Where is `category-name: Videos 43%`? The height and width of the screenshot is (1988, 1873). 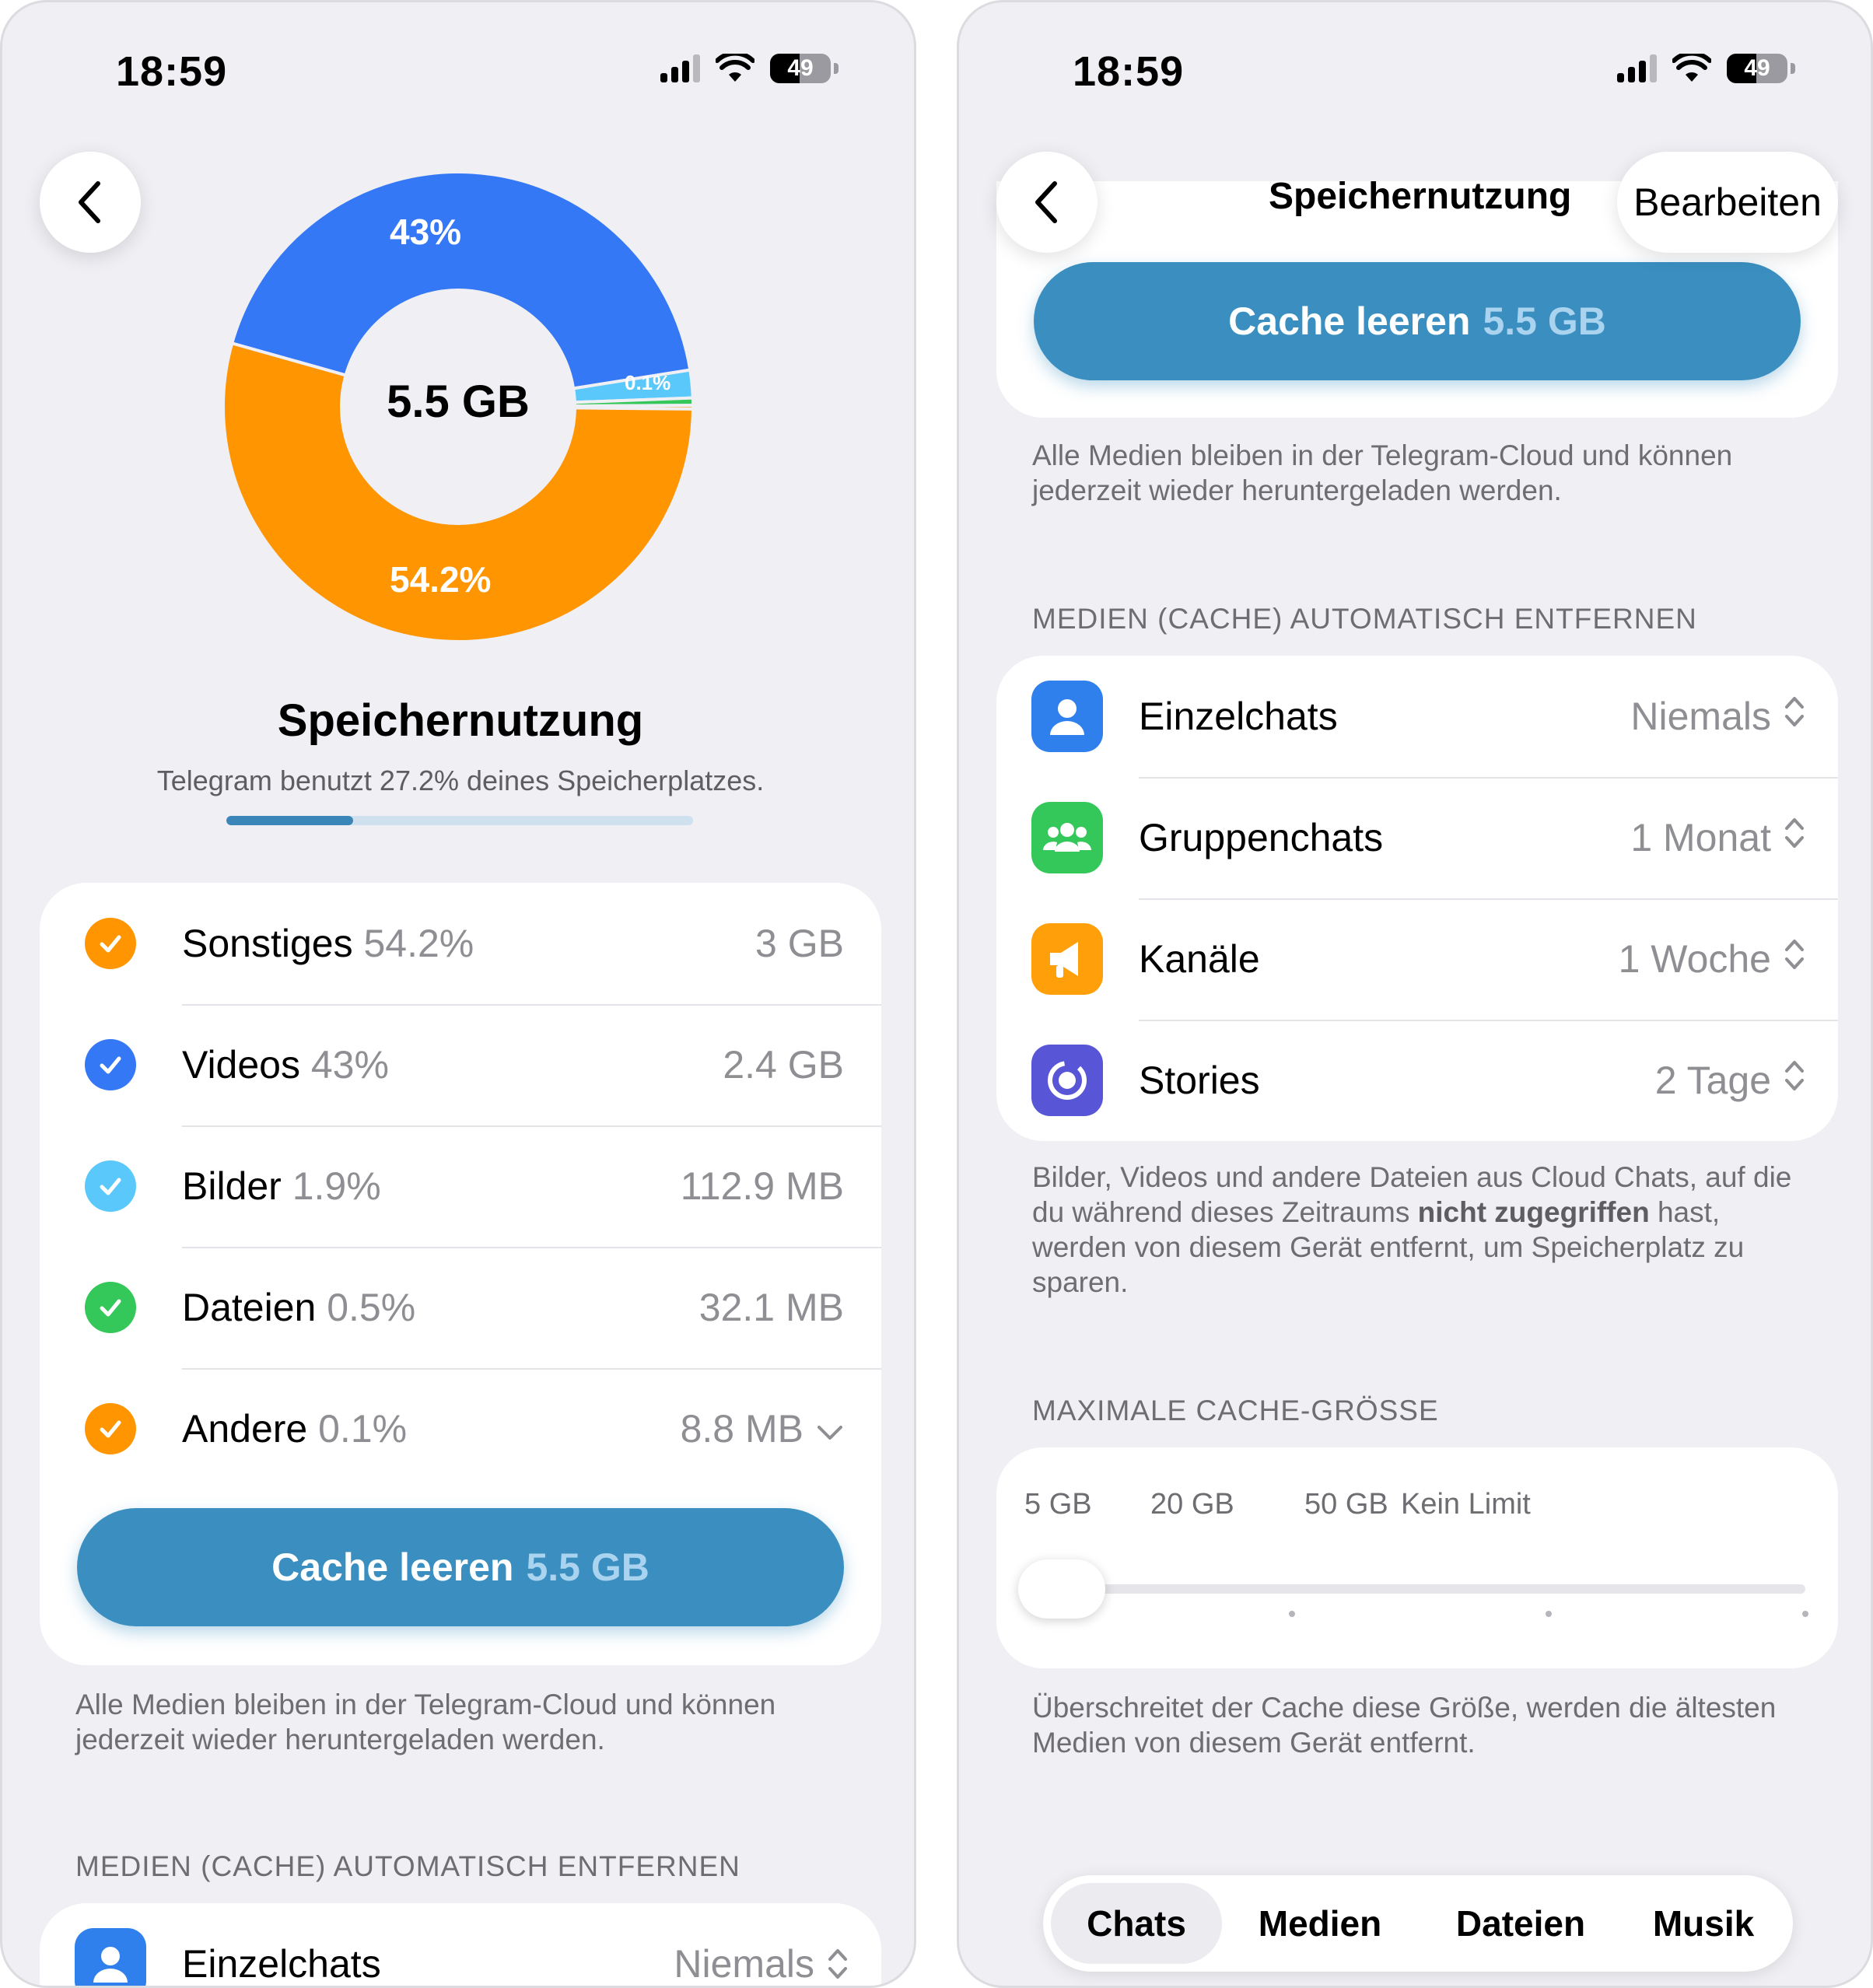 category-name: Videos 43% is located at coordinates (285, 1065).